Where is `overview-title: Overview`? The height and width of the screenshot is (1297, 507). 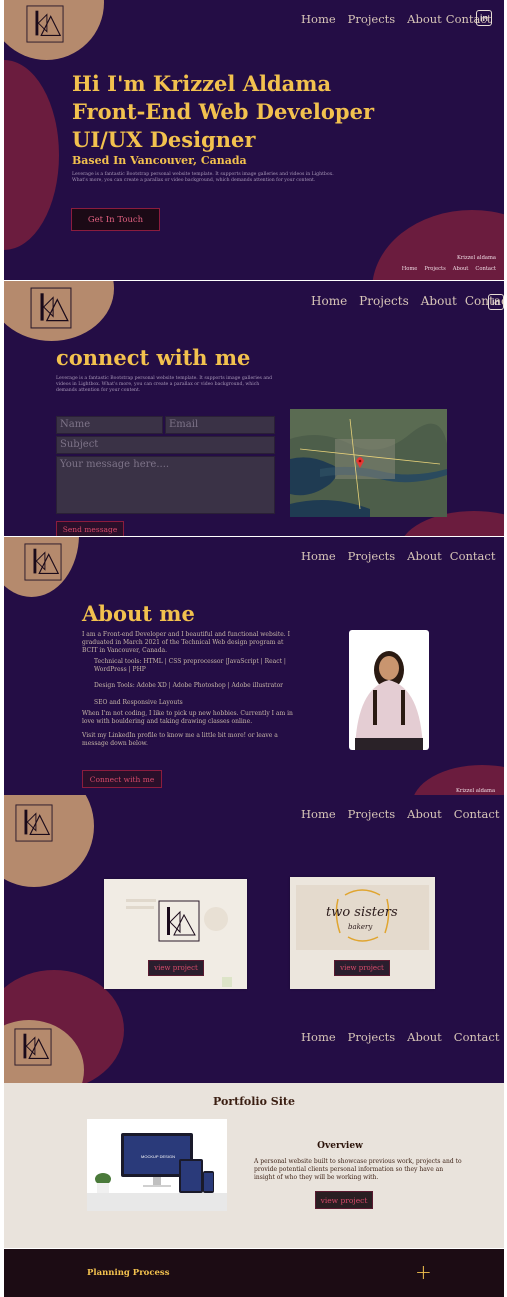 overview-title: Overview is located at coordinates (340, 1146).